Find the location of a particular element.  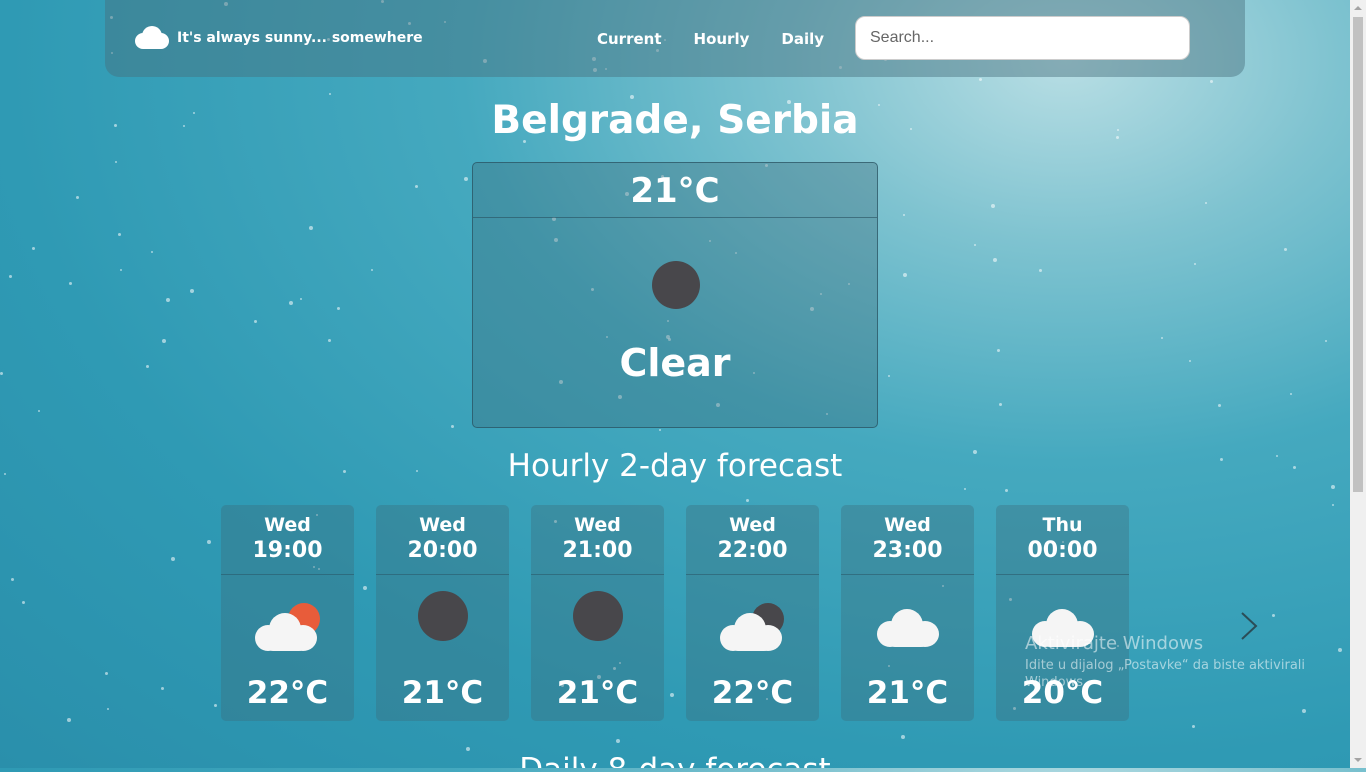

current-temperature: 21°C is located at coordinates (675, 190).